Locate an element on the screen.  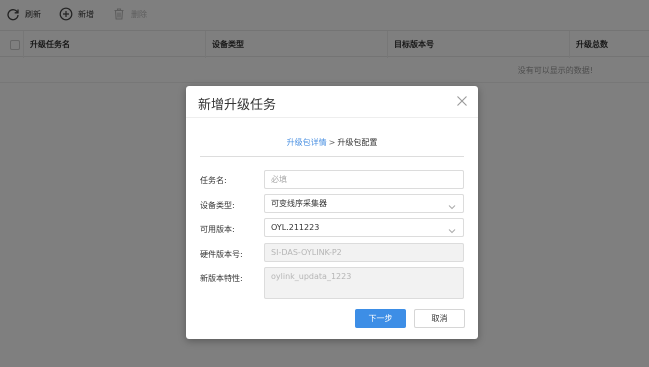
available-version-select: OYL.211223 is located at coordinates (364, 227).